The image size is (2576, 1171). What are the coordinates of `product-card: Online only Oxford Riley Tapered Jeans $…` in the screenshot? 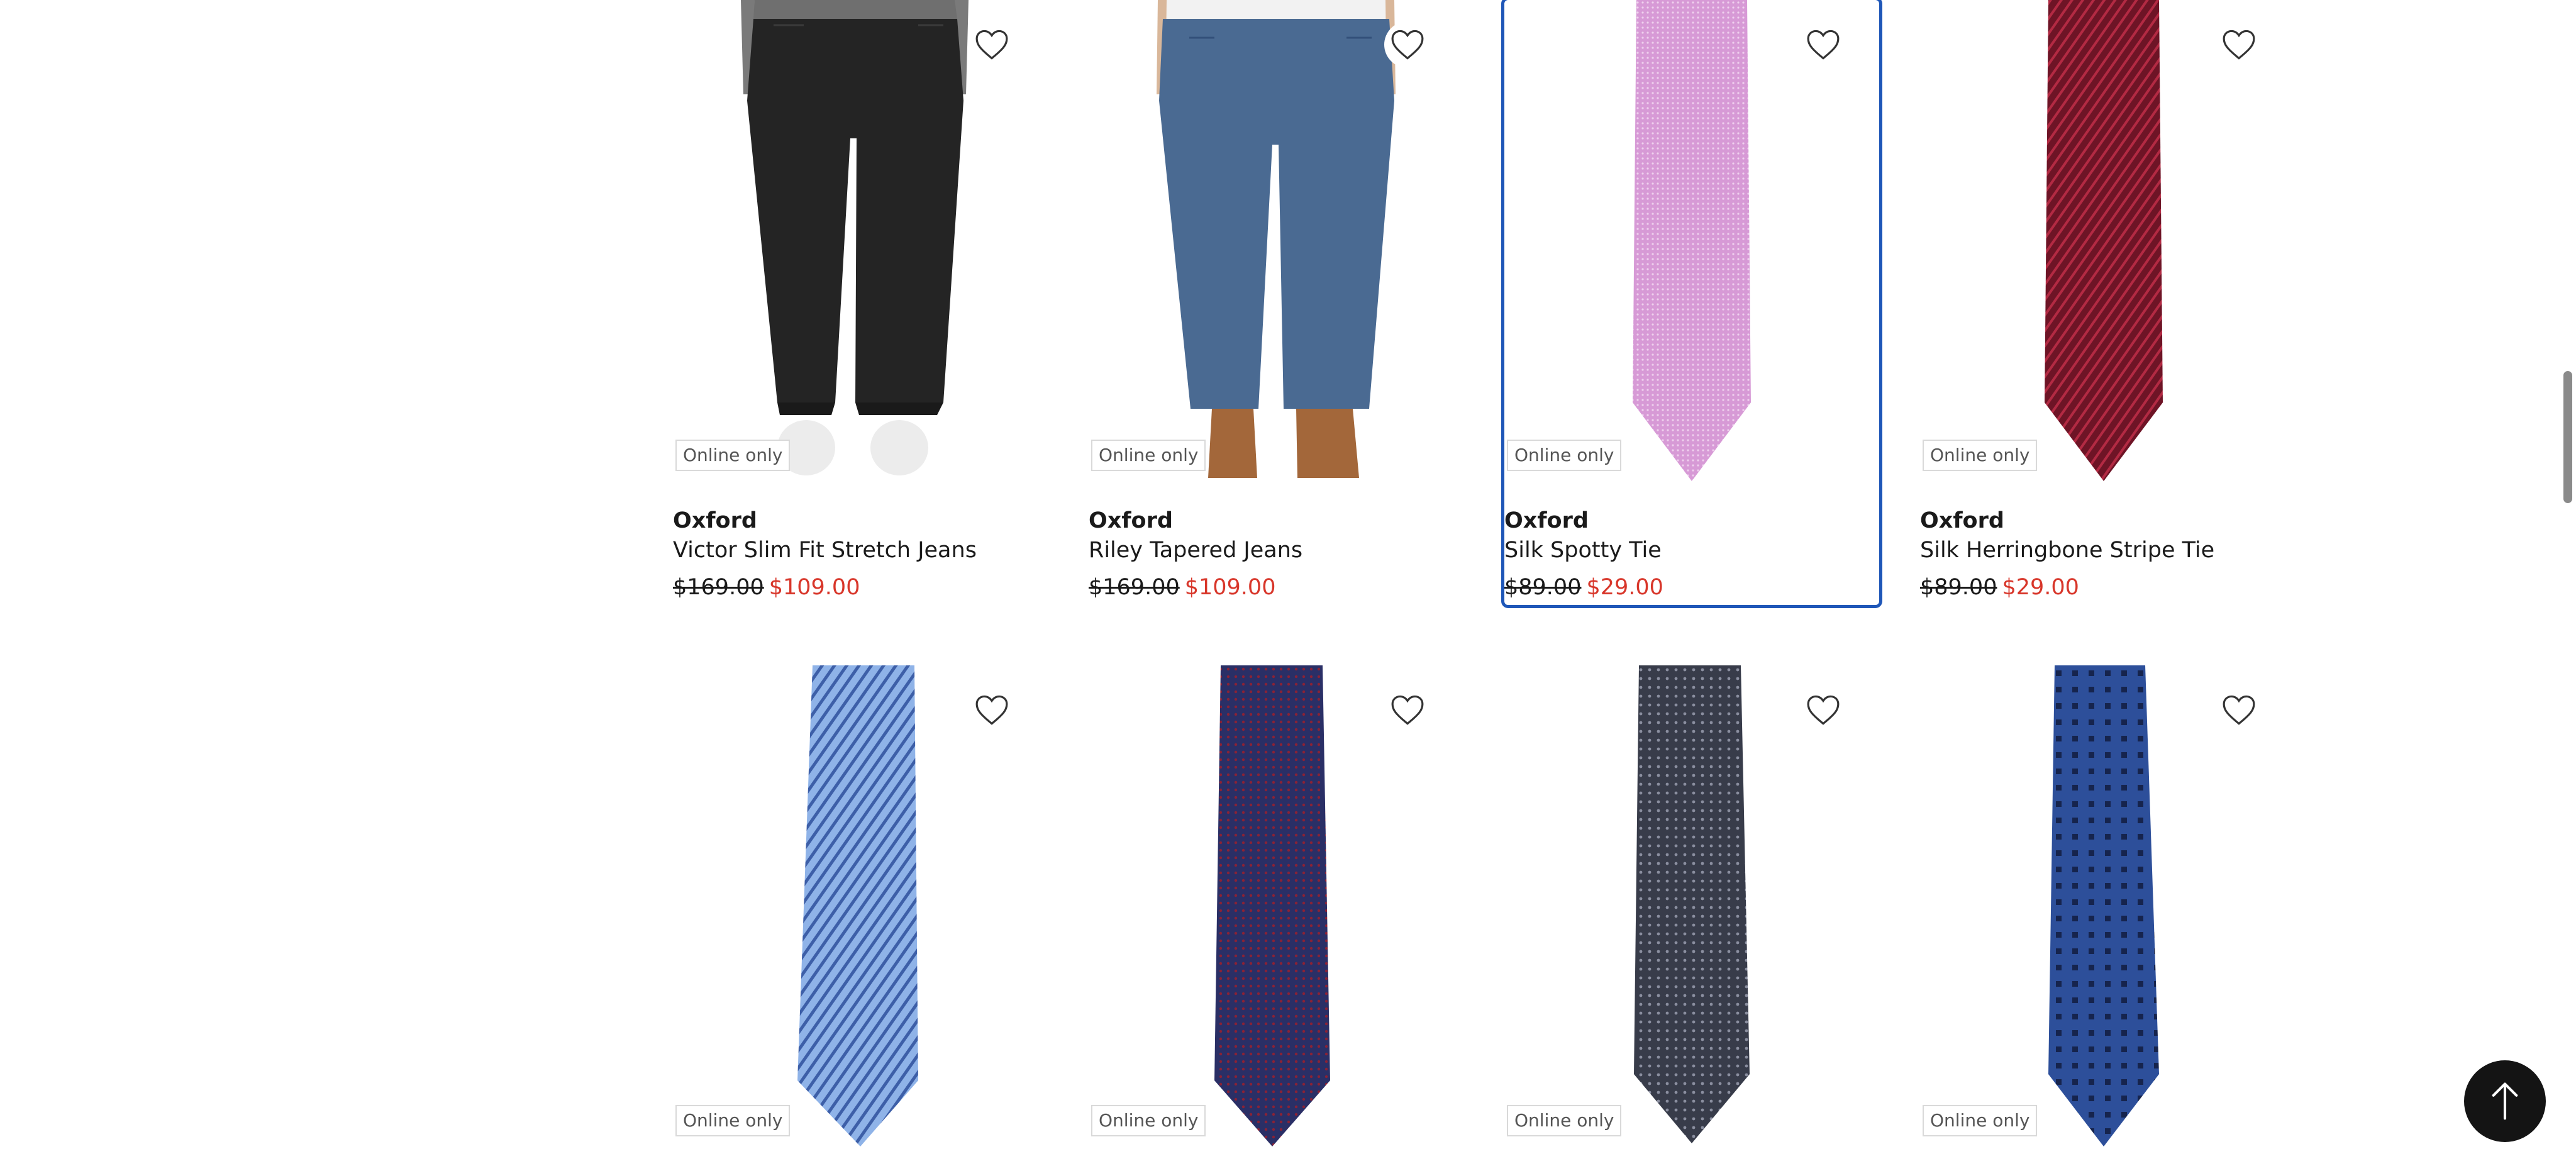 It's located at (1276, 302).